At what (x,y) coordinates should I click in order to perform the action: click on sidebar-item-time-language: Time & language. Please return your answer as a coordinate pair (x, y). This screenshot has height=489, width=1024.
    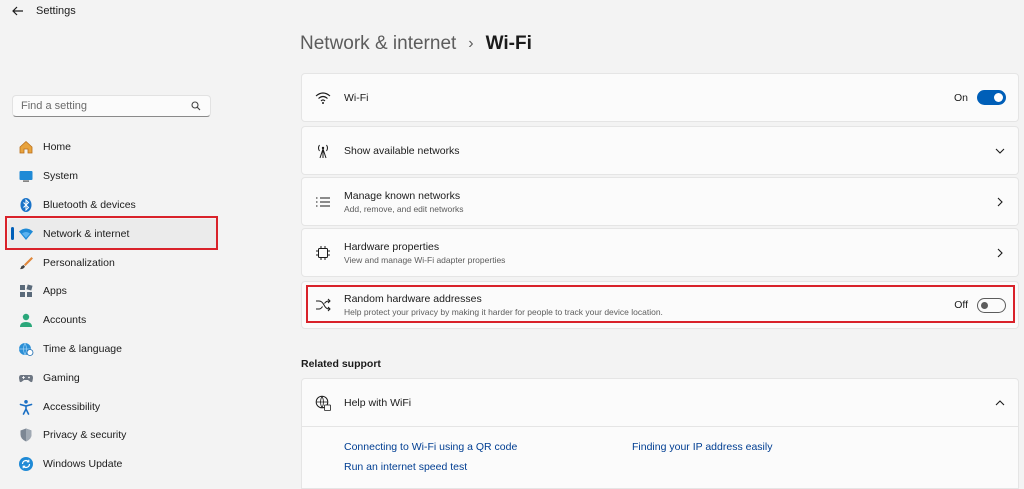
    Looking at the image, I should click on (113, 349).